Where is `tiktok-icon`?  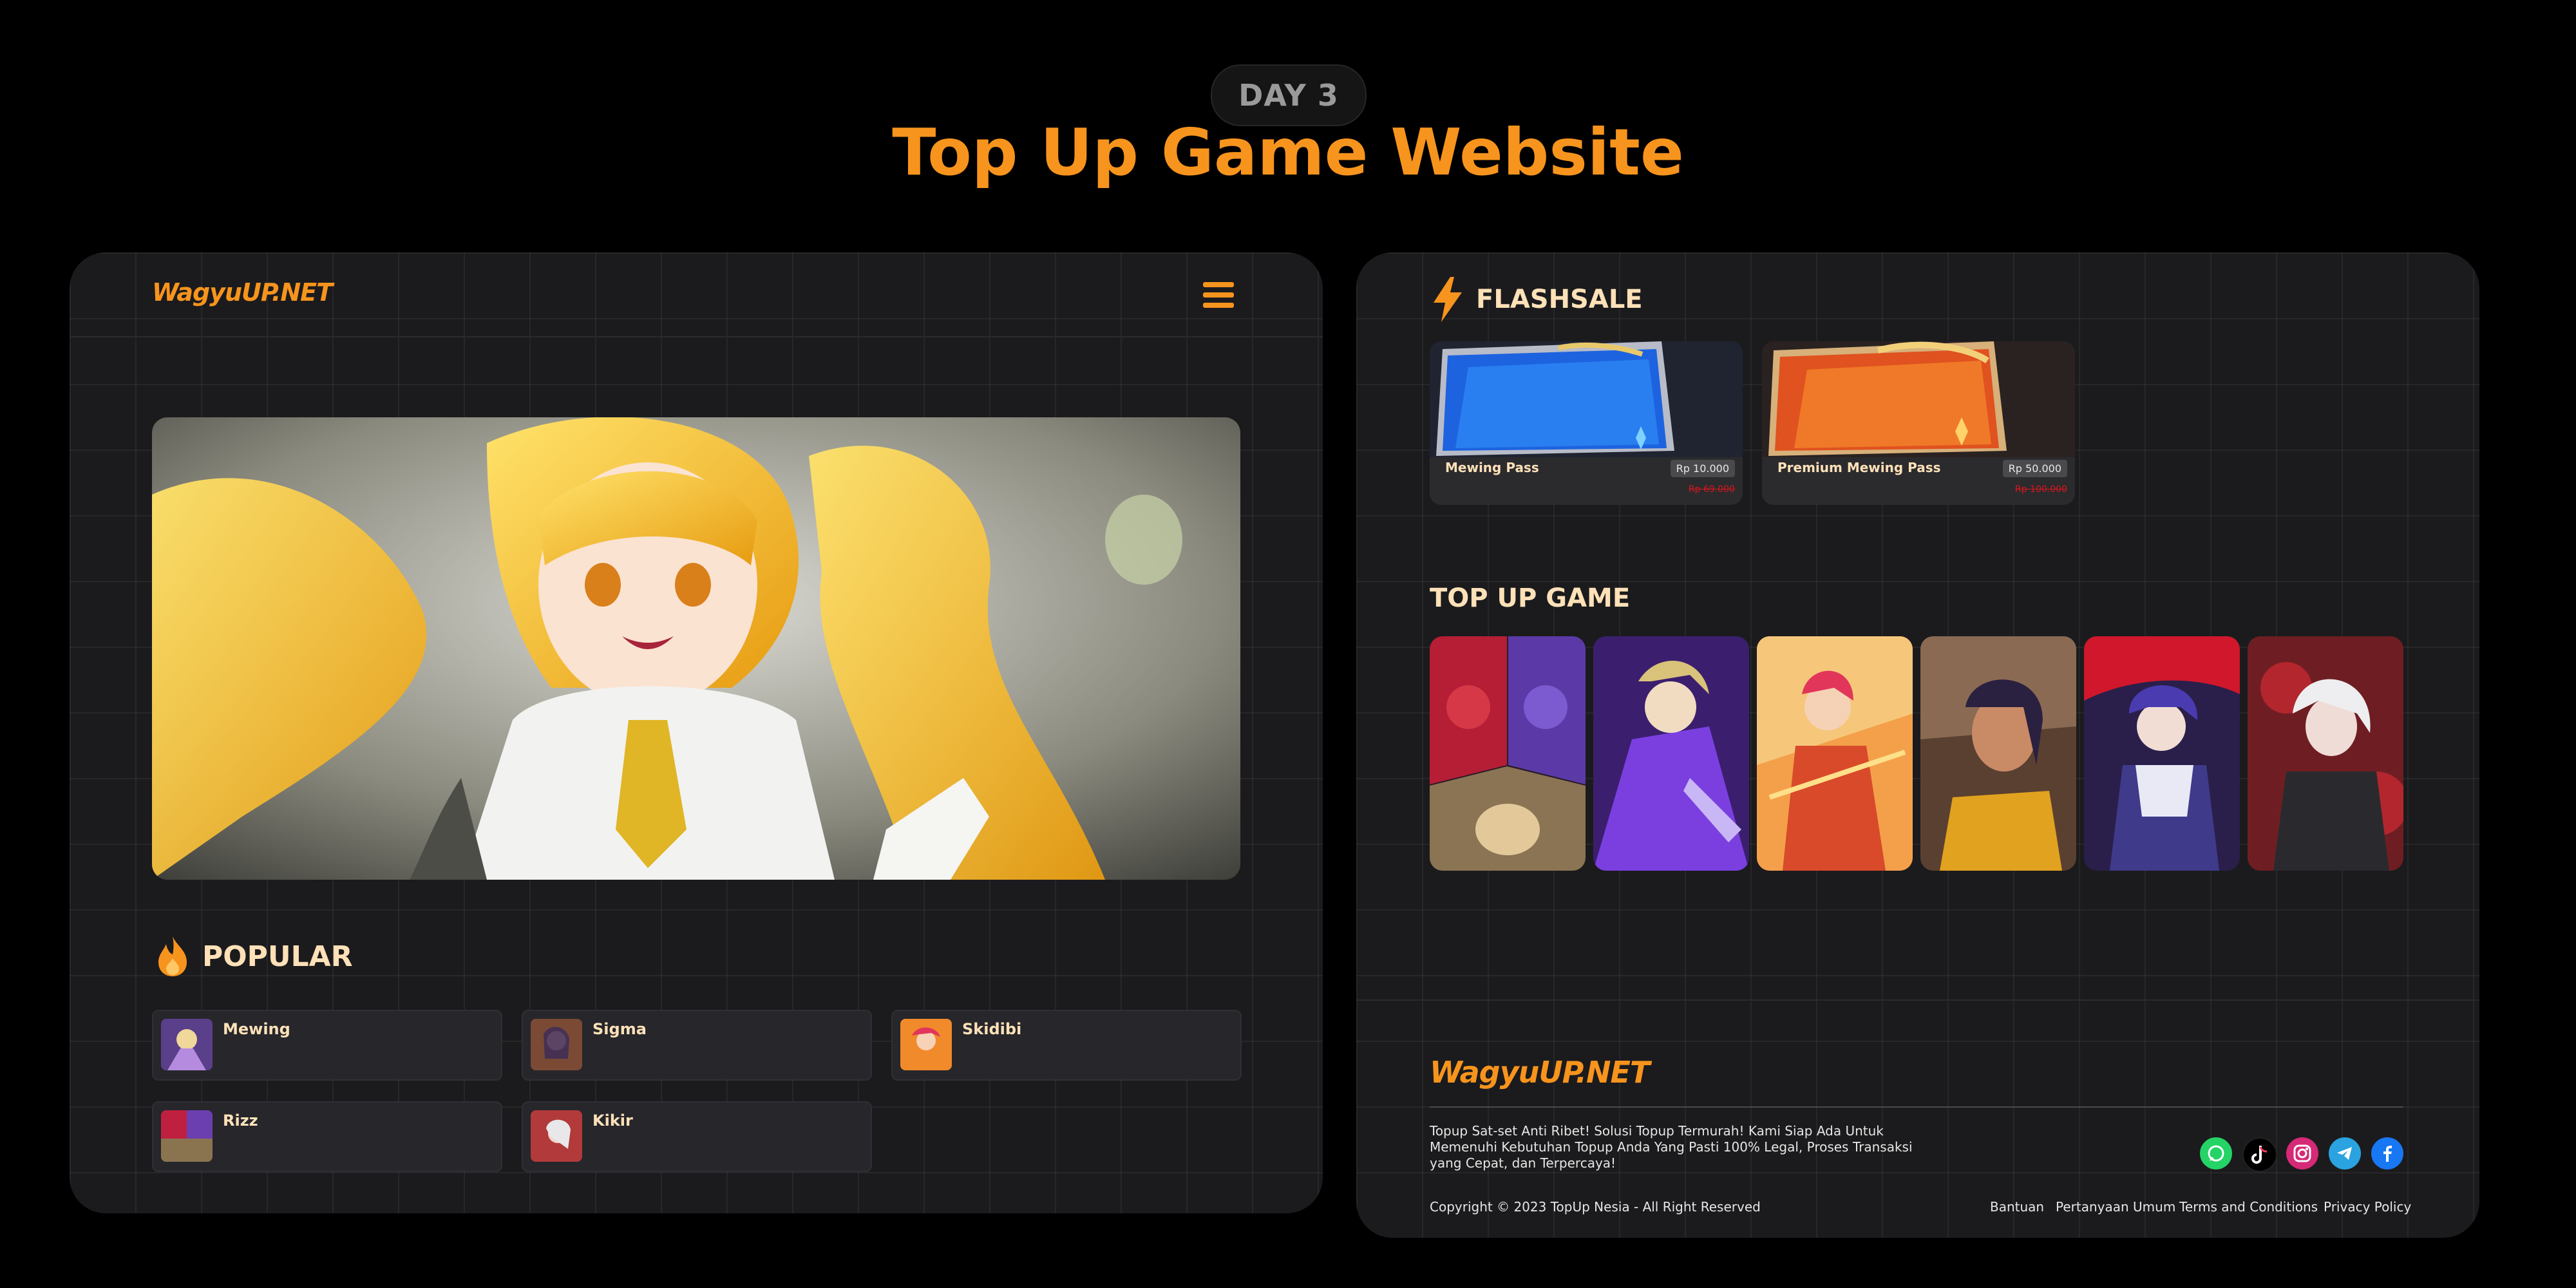
tiktok-icon is located at coordinates (2260, 1155).